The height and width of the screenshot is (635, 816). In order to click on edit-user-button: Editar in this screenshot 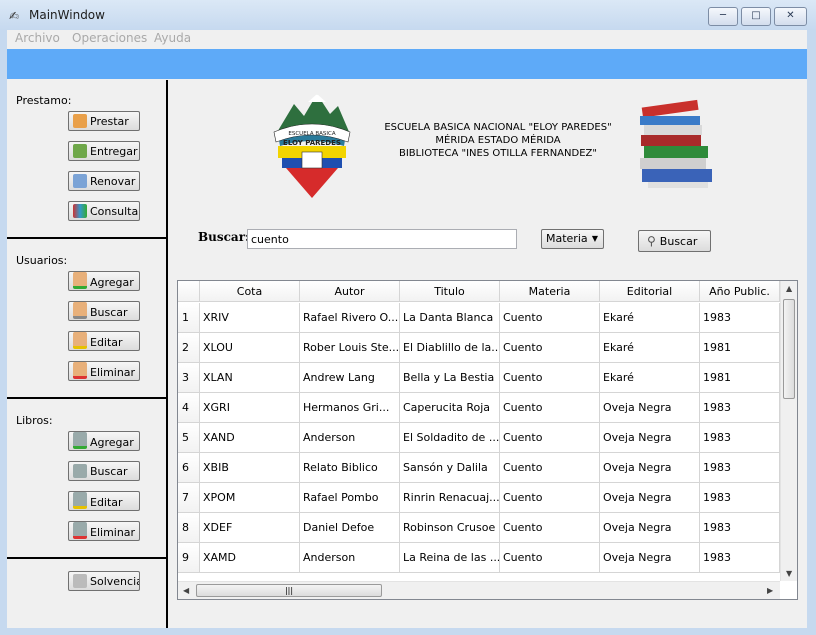, I will do `click(104, 341)`.